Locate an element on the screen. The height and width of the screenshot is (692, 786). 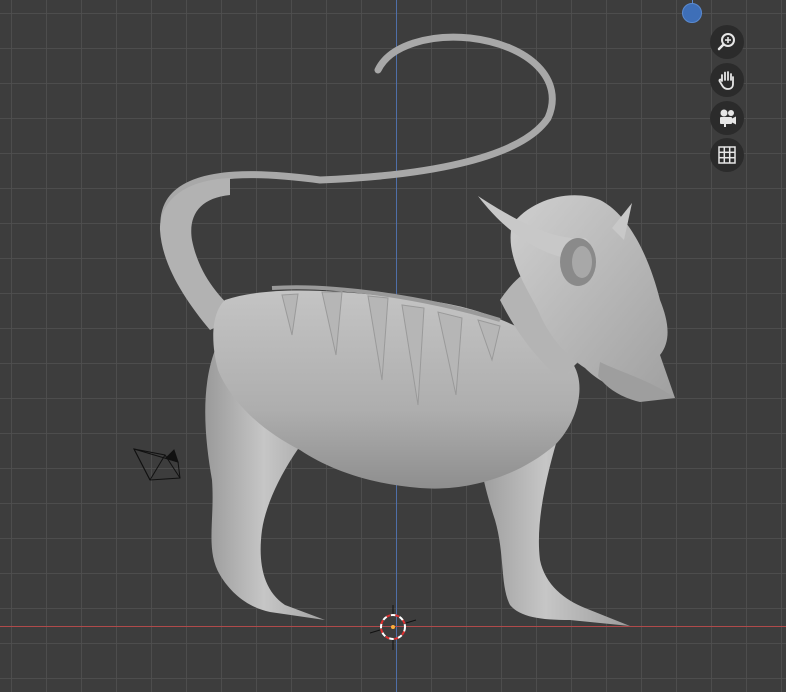
zoom-magnifier-icon is located at coordinates (726, 42).